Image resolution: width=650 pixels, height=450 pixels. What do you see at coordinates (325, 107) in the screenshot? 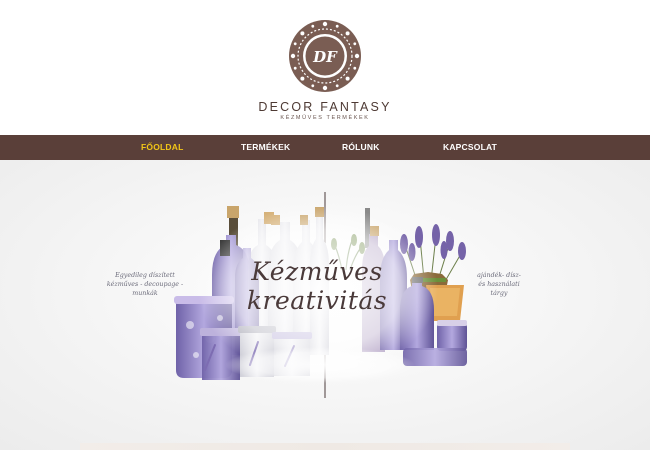
I see `brand-name: DECOR FANTASY` at bounding box center [325, 107].